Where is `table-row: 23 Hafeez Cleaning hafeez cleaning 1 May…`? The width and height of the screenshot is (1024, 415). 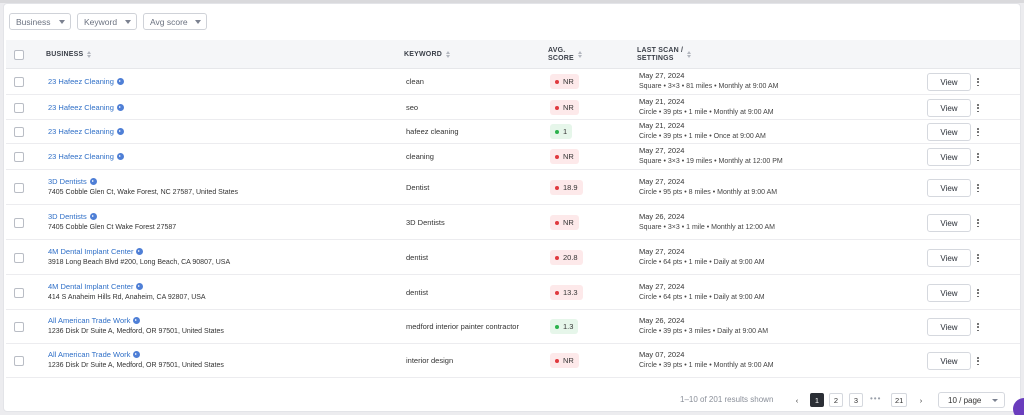 table-row: 23 Hafeez Cleaning hafeez cleaning 1 May… is located at coordinates (513, 132).